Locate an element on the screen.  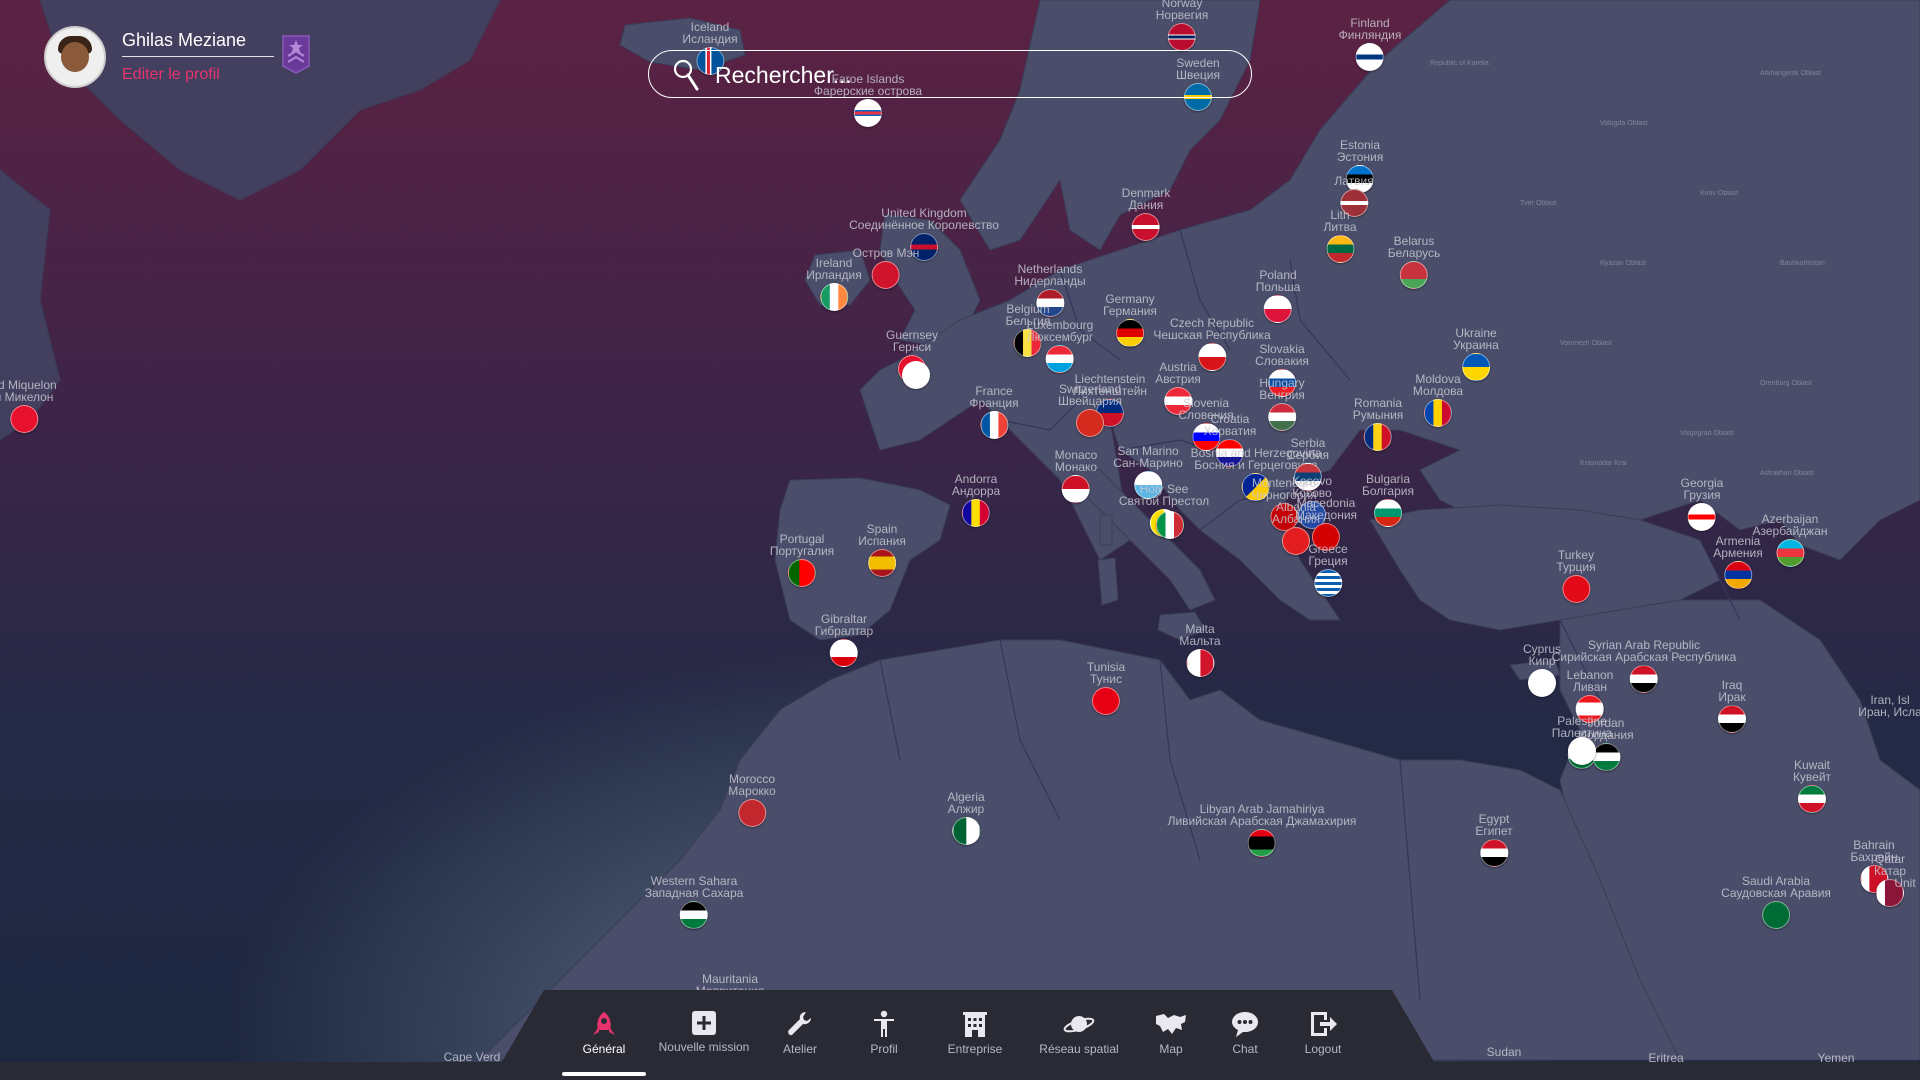
country-marker-norway: Norway Норвегия is located at coordinates (1182, 25).